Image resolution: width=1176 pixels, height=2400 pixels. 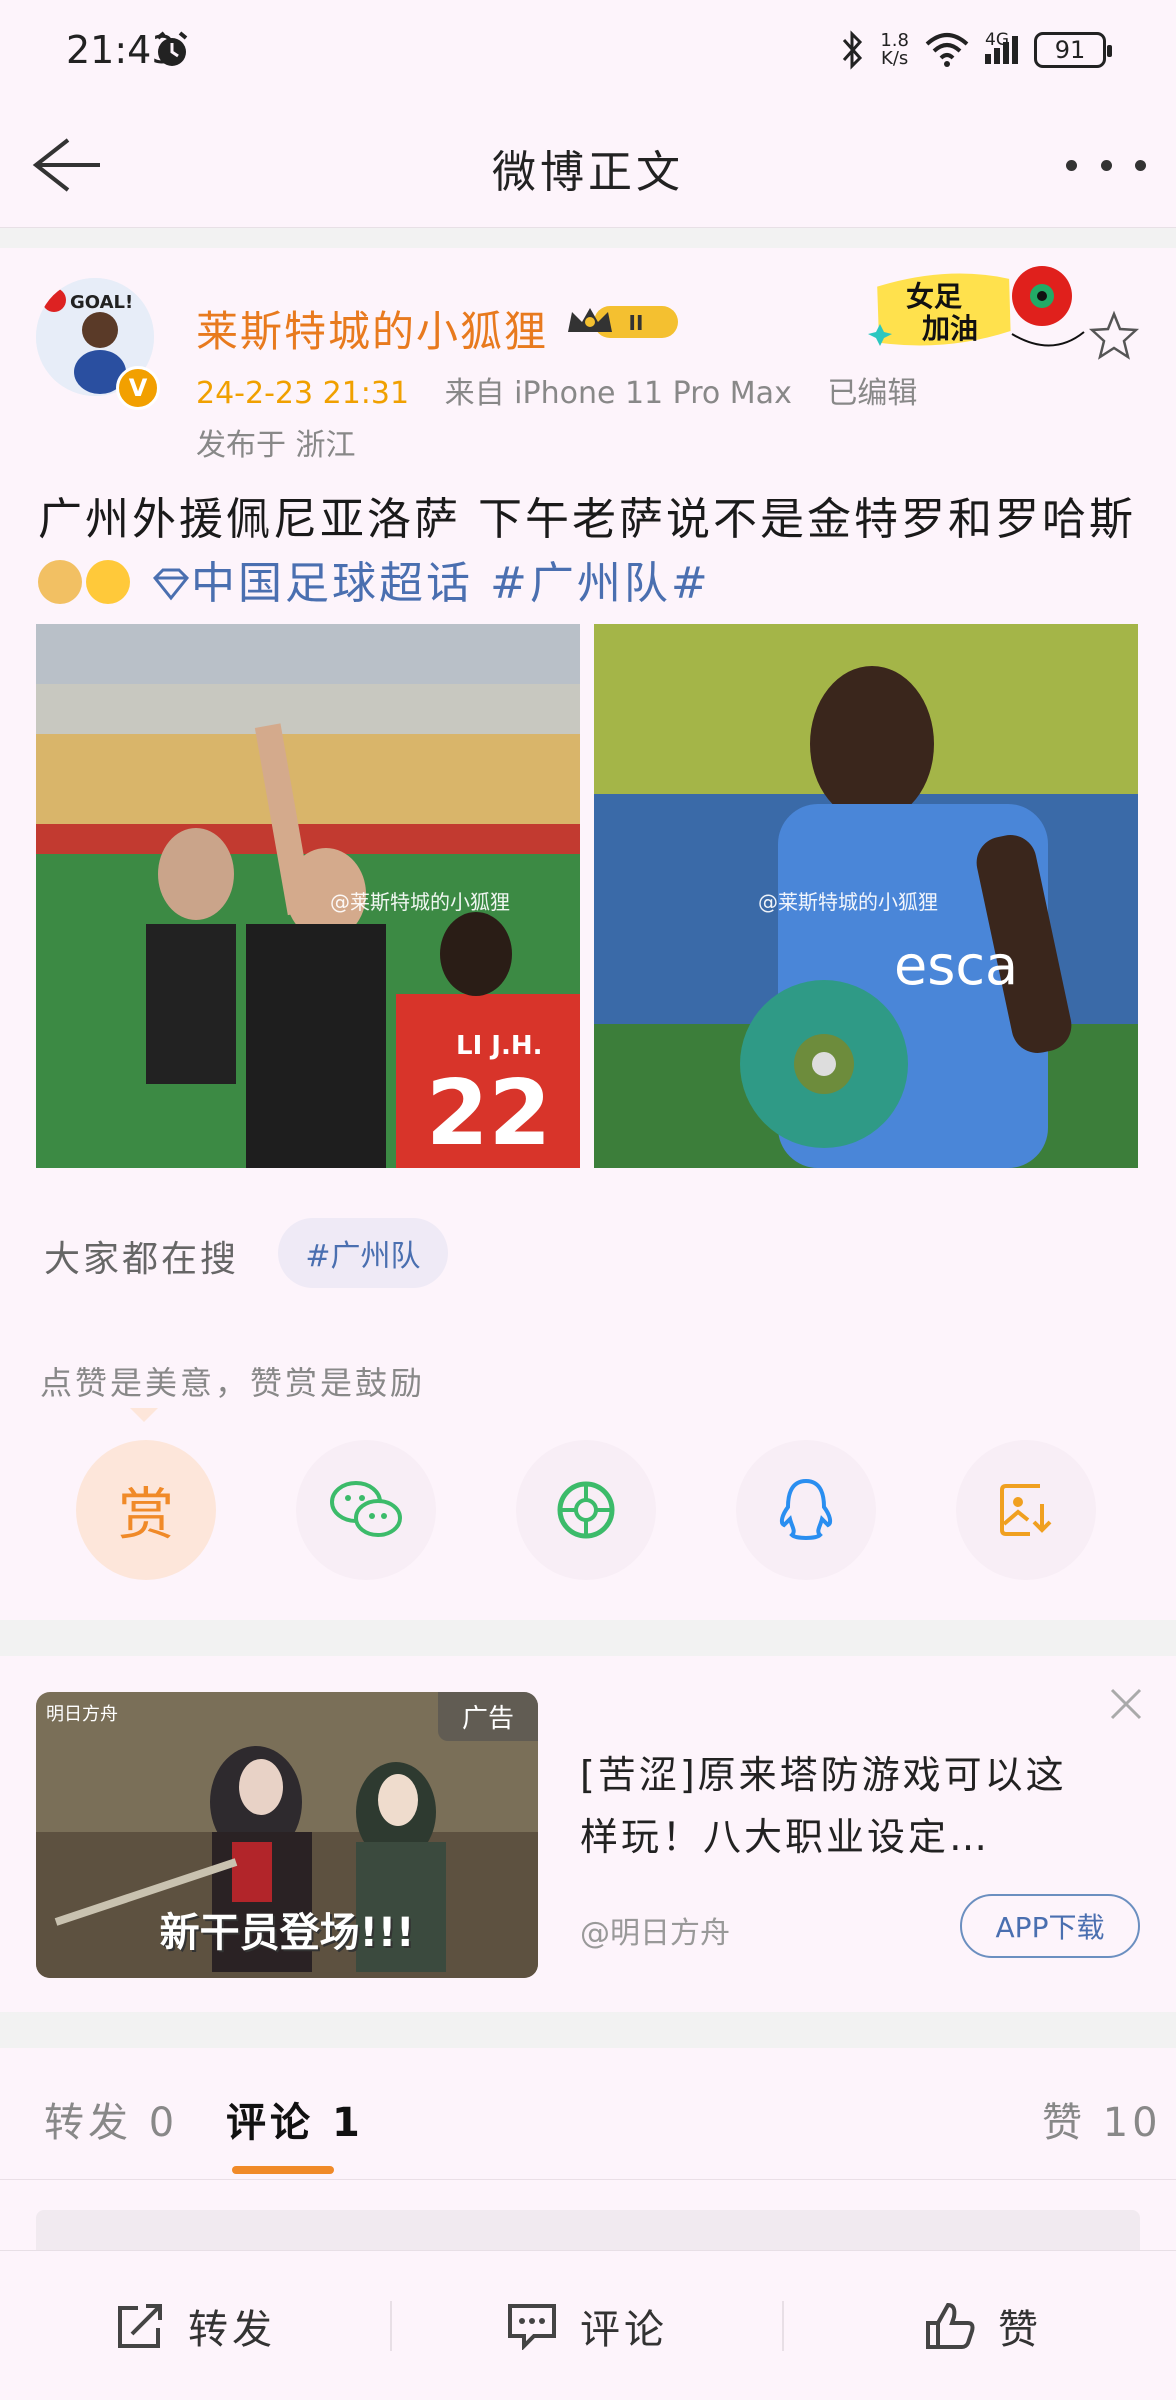 What do you see at coordinates (956, 965) in the screenshot?
I see `svg-text: esca` at bounding box center [956, 965].